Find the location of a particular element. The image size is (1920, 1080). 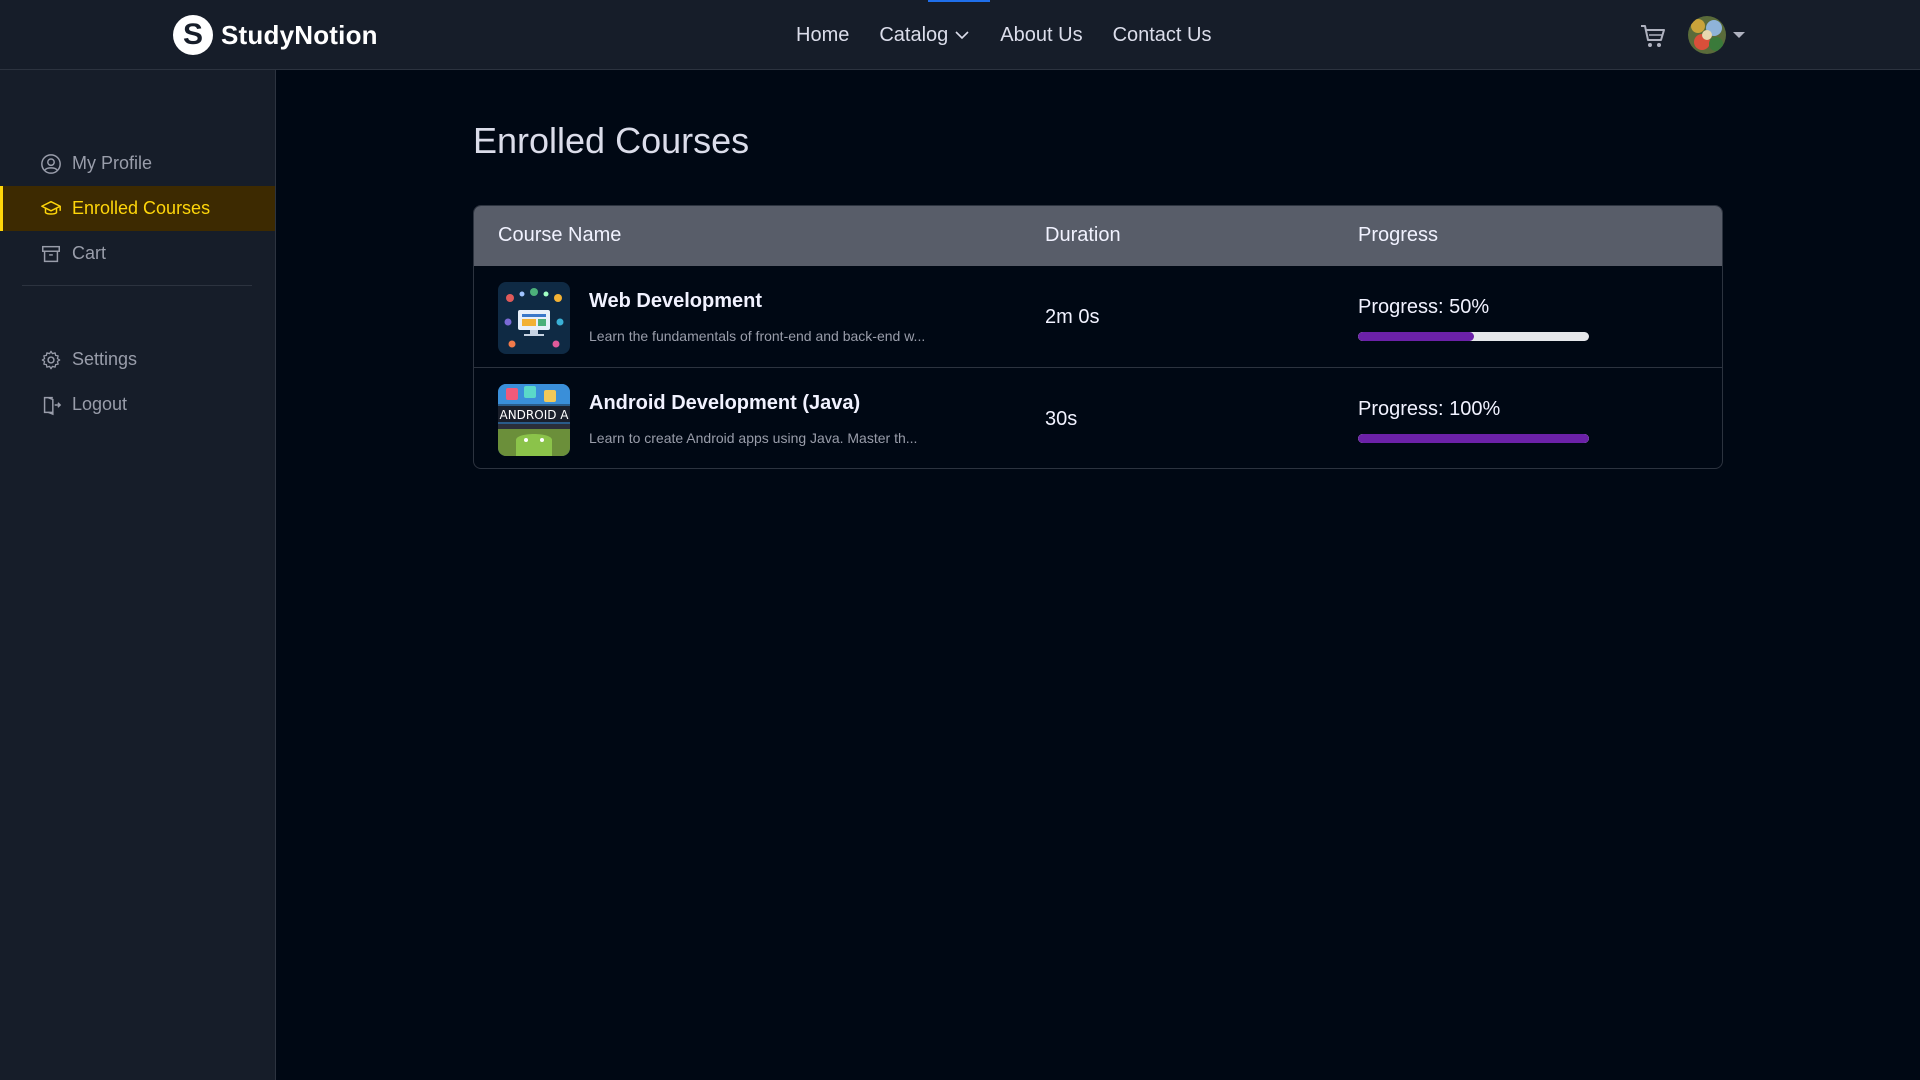

course-duration: 30s is located at coordinates (1061, 419).